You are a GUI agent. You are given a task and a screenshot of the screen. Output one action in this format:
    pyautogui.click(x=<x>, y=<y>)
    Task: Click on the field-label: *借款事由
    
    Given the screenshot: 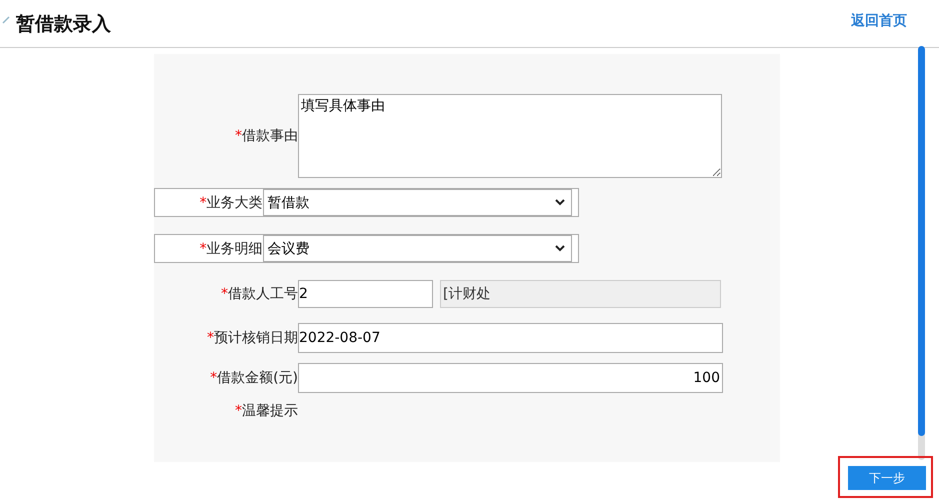 What is the action you would take?
    pyautogui.click(x=266, y=136)
    